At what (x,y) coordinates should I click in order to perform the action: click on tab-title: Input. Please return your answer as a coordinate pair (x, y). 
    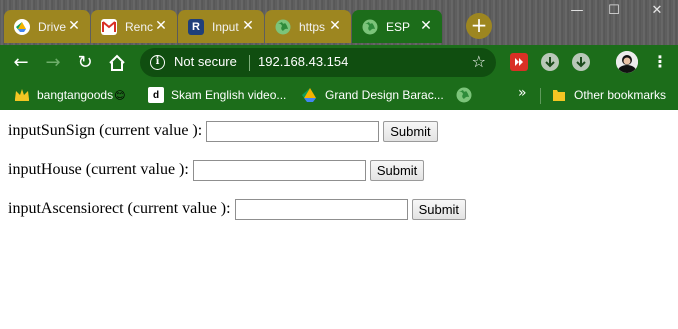
    Looking at the image, I should click on (225, 26).